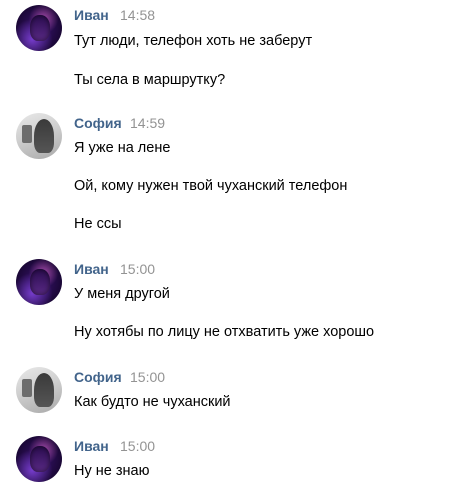  Describe the element at coordinates (137, 15) in the screenshot. I see `message-timestamp: 14:58` at that location.